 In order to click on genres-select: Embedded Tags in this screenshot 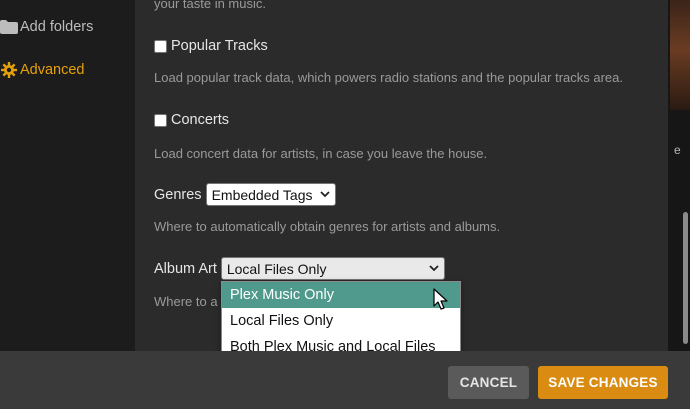, I will do `click(270, 194)`.